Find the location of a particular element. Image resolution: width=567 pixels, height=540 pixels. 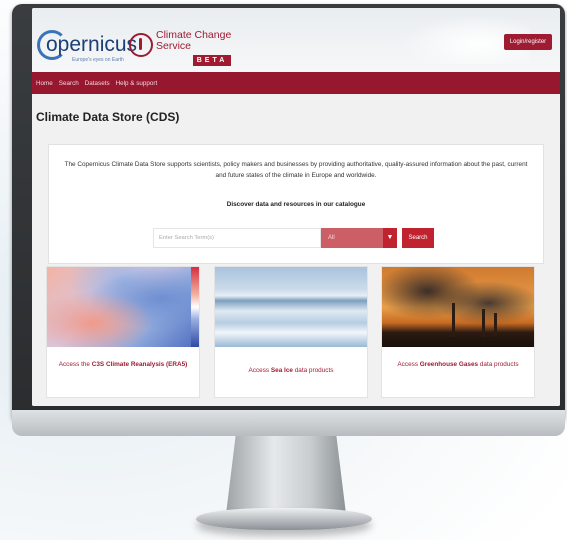

chevron-down-icon: ▼ is located at coordinates (390, 238).